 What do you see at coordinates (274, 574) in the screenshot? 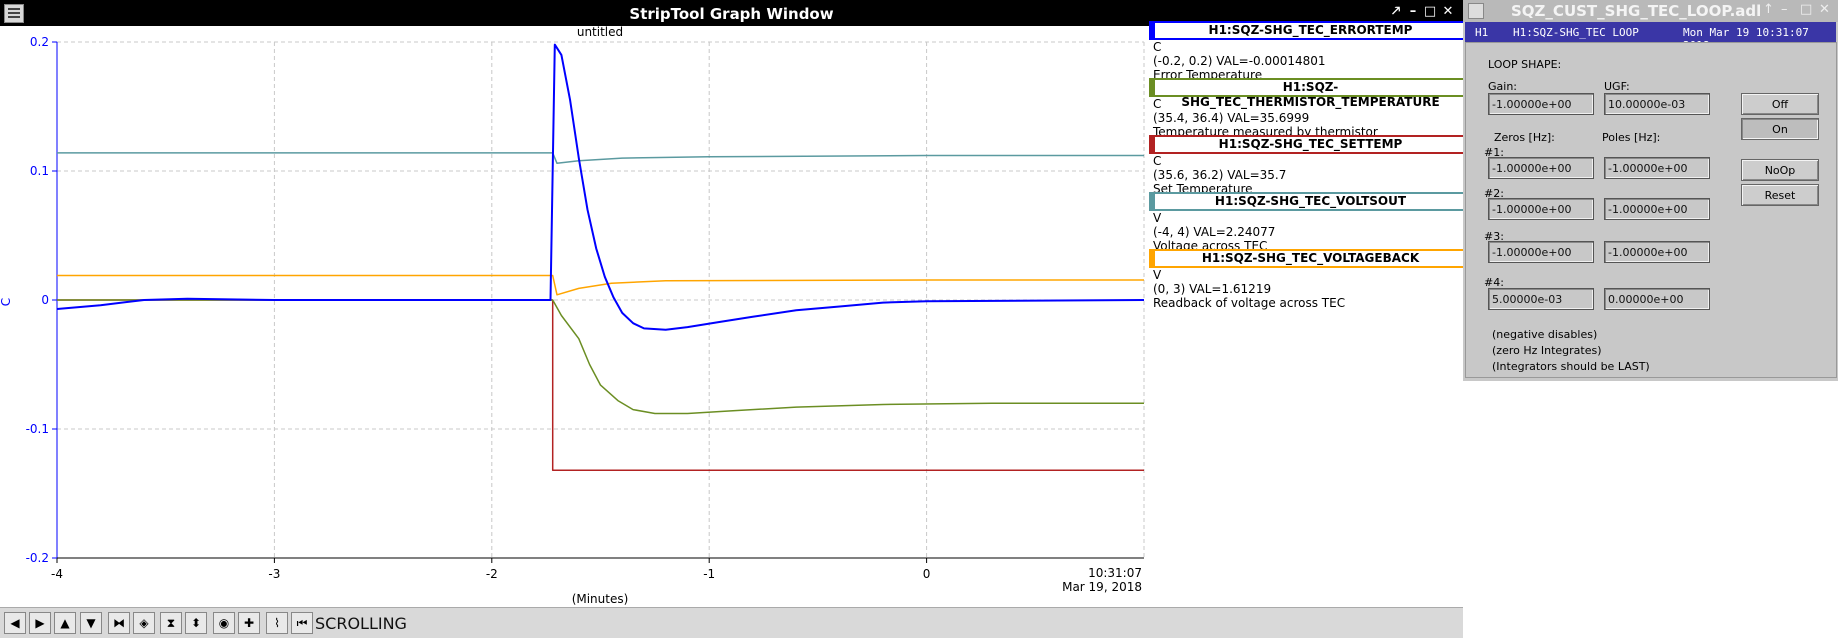
I see `x-tick-label: -3` at bounding box center [274, 574].